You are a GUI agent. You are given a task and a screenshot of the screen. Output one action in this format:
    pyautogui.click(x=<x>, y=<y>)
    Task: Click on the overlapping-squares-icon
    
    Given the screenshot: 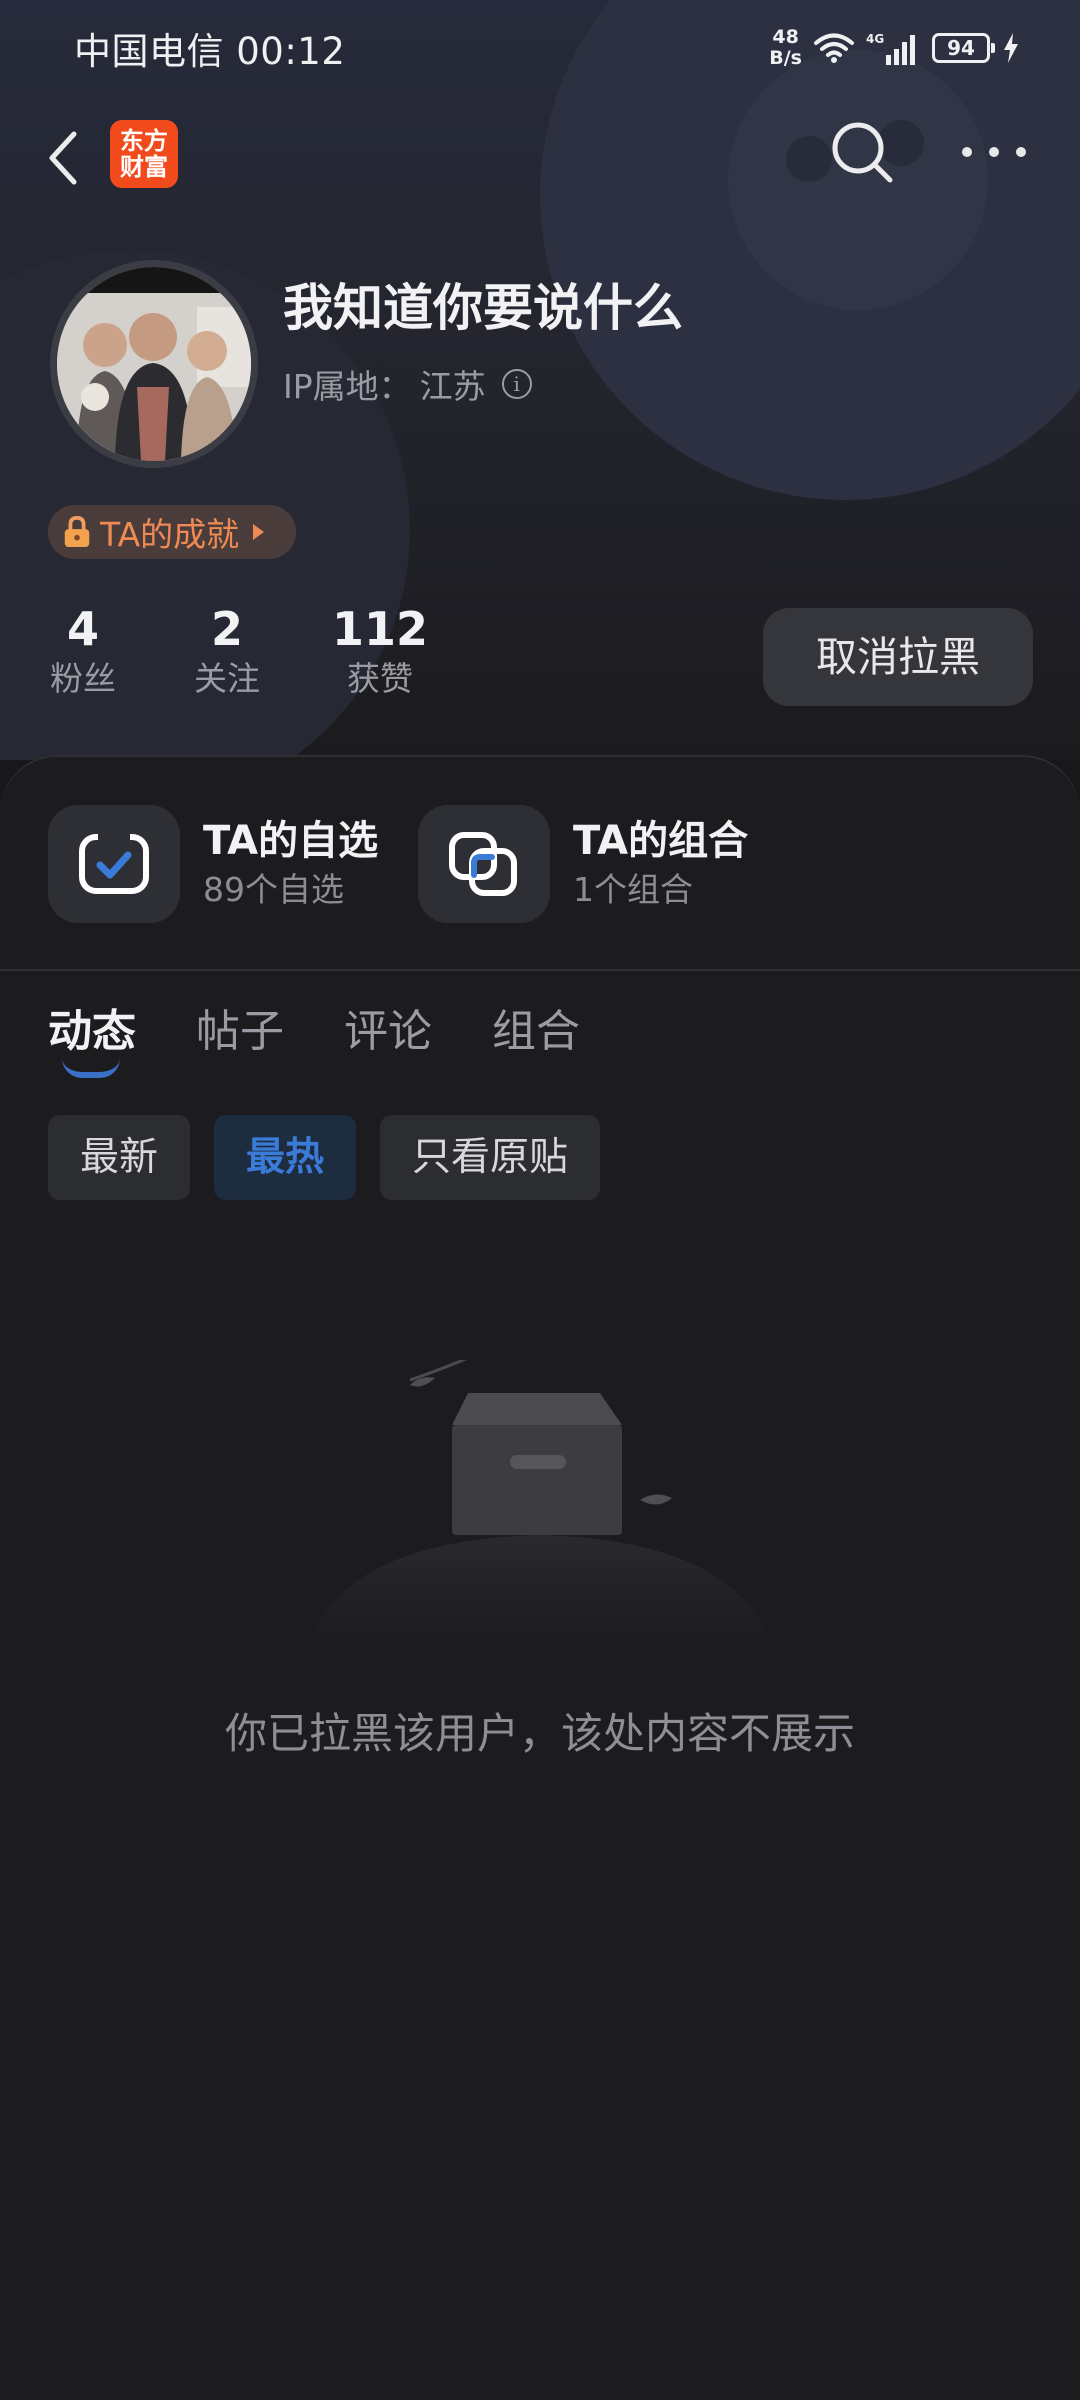 What is the action you would take?
    pyautogui.click(x=483, y=864)
    